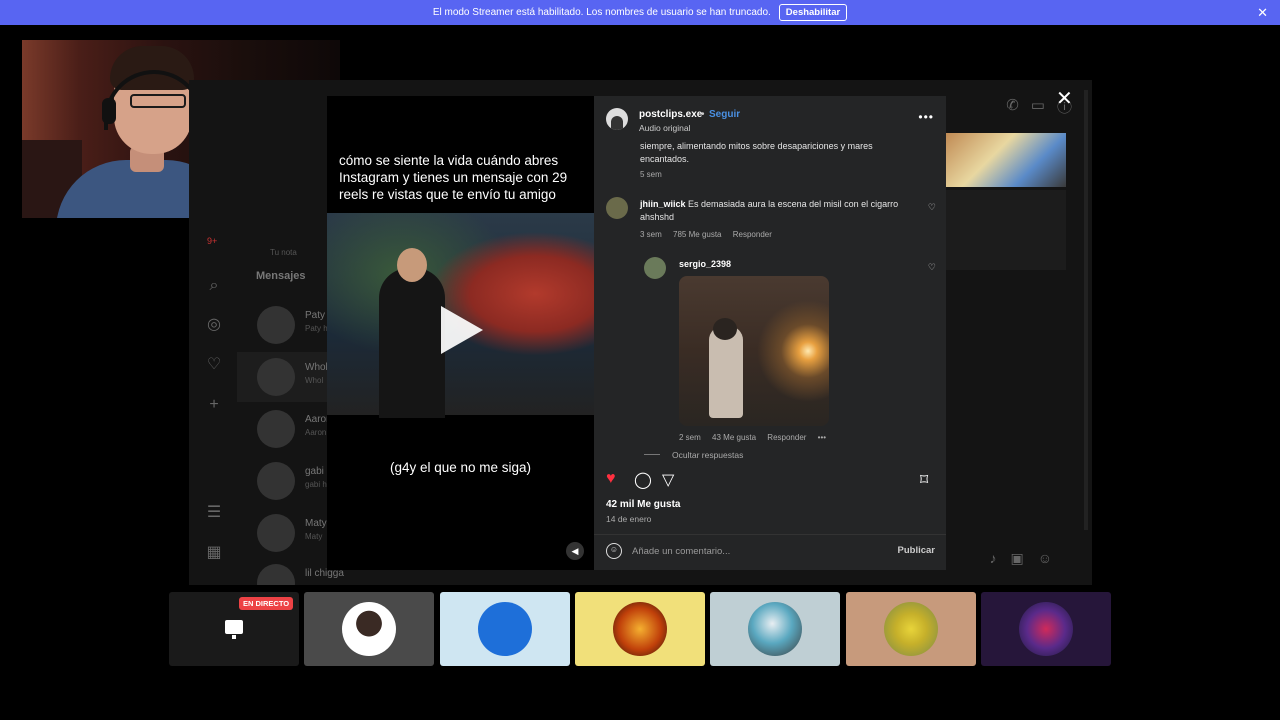  What do you see at coordinates (1012, 106) in the screenshot?
I see `phone-icon: ✆` at bounding box center [1012, 106].